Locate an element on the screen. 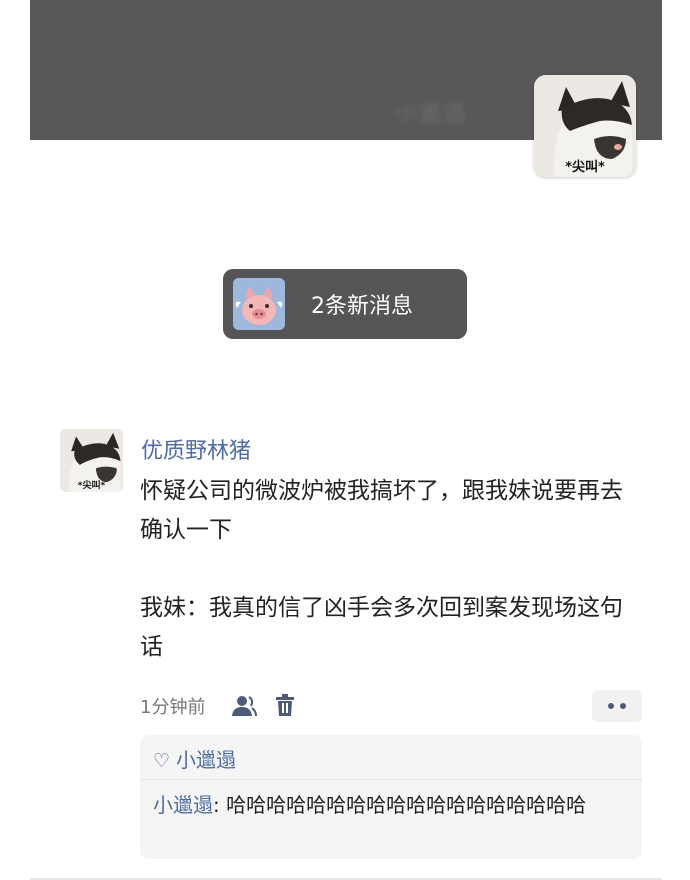 This screenshot has height=880, width=690. message-line: 我妹：我真的信了凶手会多次回到案发现场这句话 is located at coordinates (381, 627).